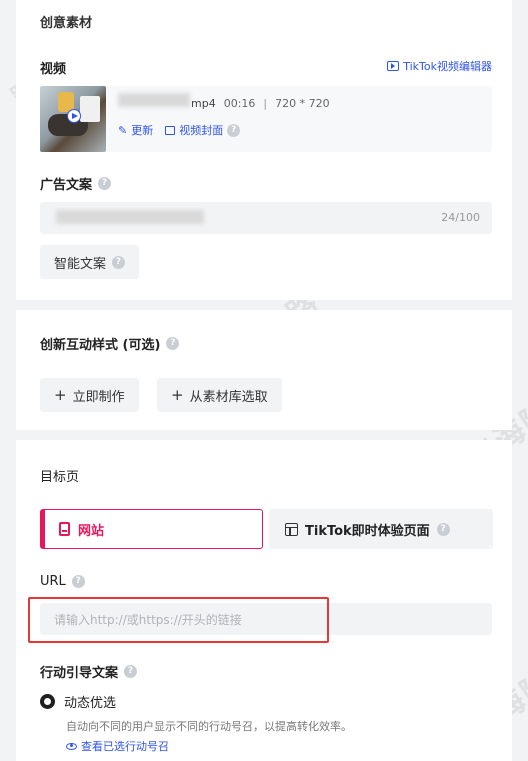 The width and height of the screenshot is (528, 761). What do you see at coordinates (53, 581) in the screenshot?
I see `url-label-text: URL` at bounding box center [53, 581].